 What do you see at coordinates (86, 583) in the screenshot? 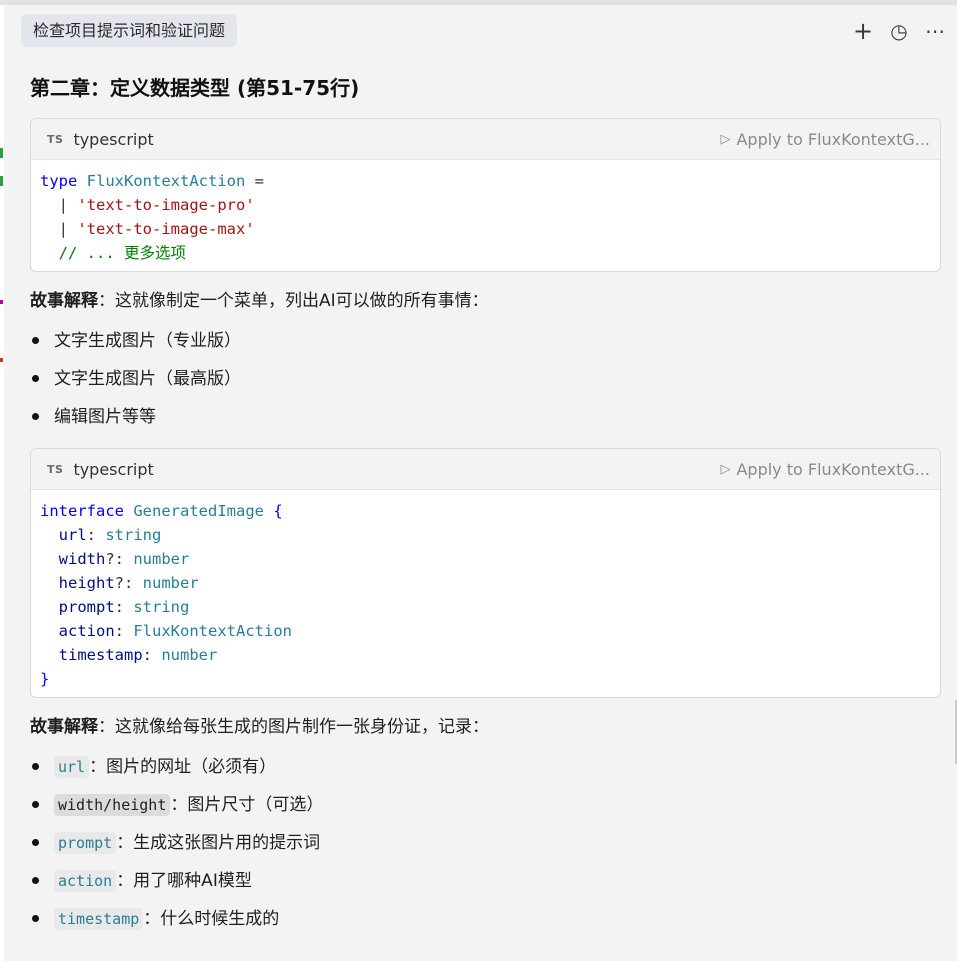
I see `code-field-name: height` at bounding box center [86, 583].